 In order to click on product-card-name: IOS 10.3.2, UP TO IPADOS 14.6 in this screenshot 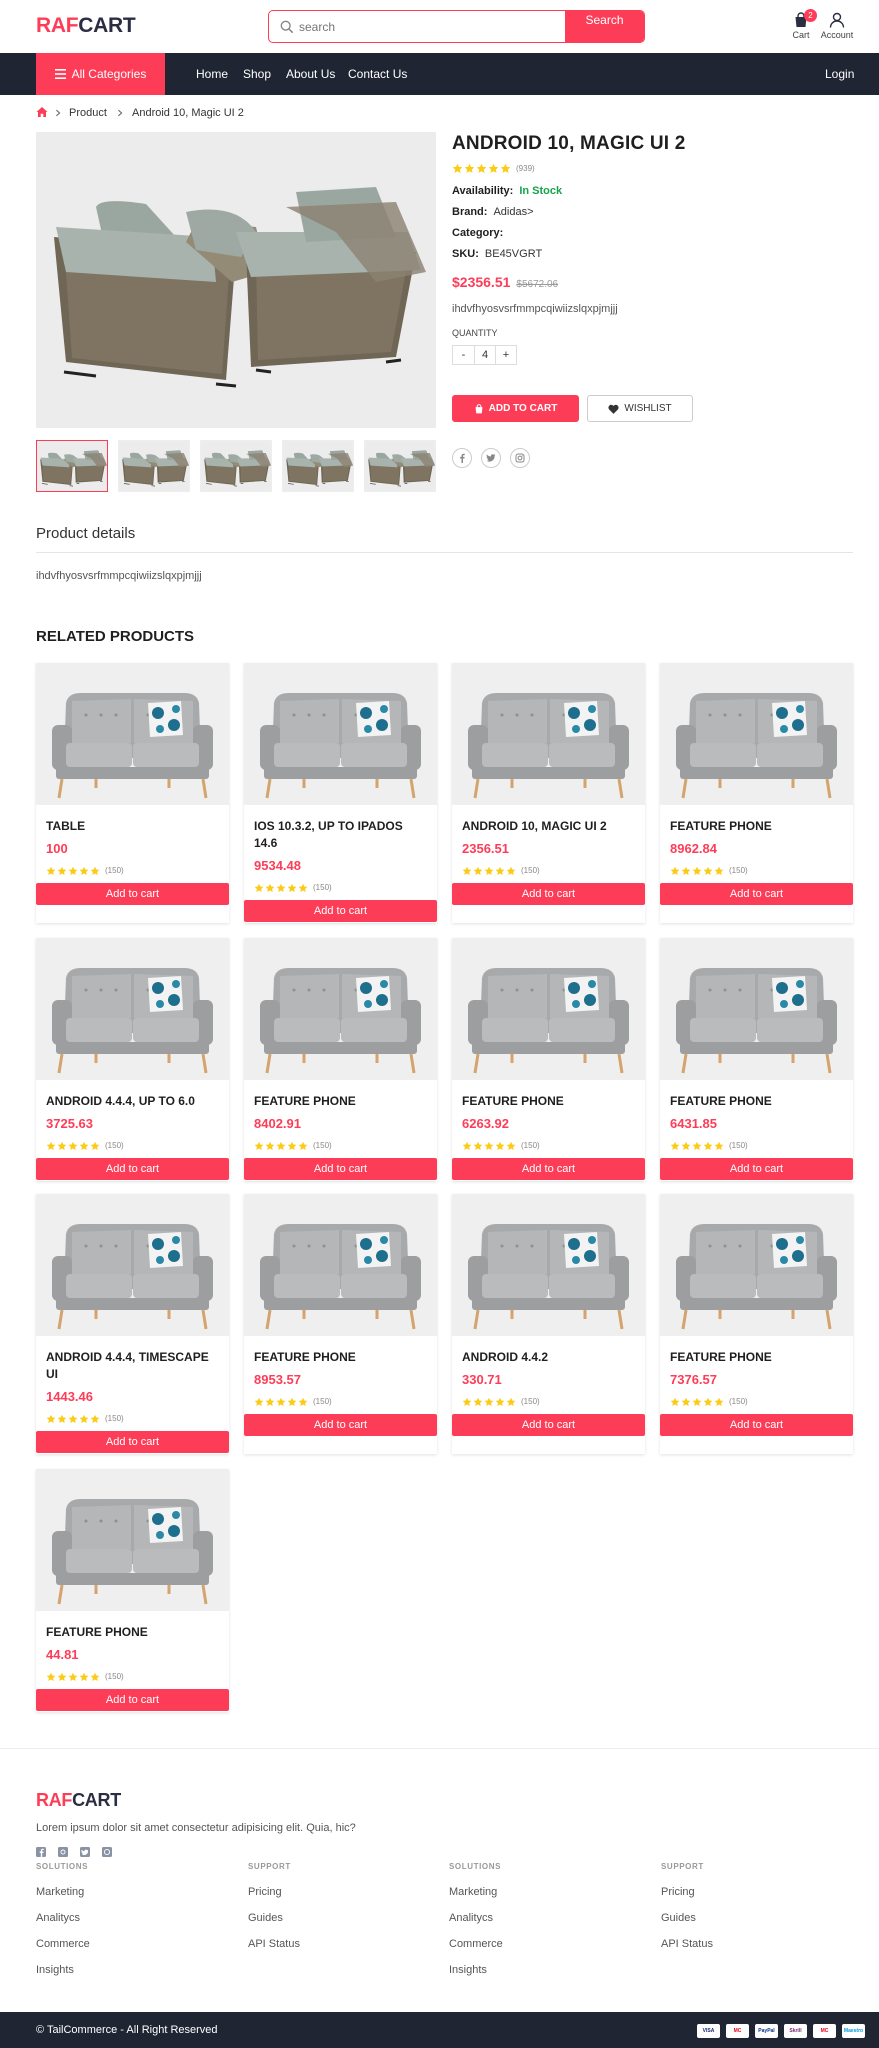, I will do `click(341, 835)`.